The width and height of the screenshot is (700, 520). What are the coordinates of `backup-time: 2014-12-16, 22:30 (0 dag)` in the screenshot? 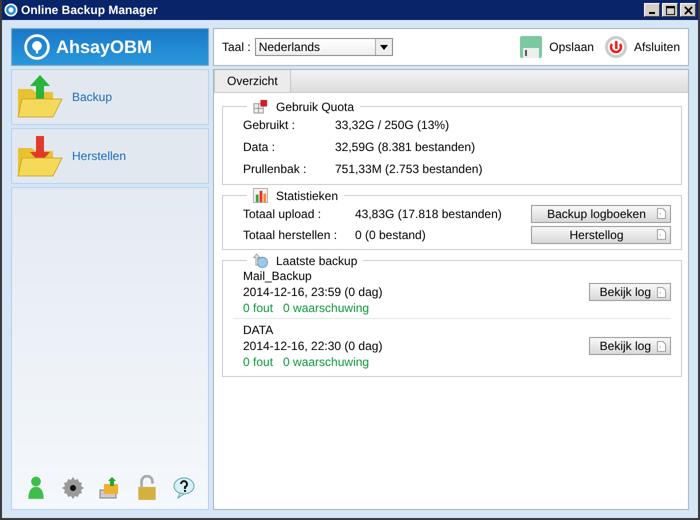 It's located at (313, 346).